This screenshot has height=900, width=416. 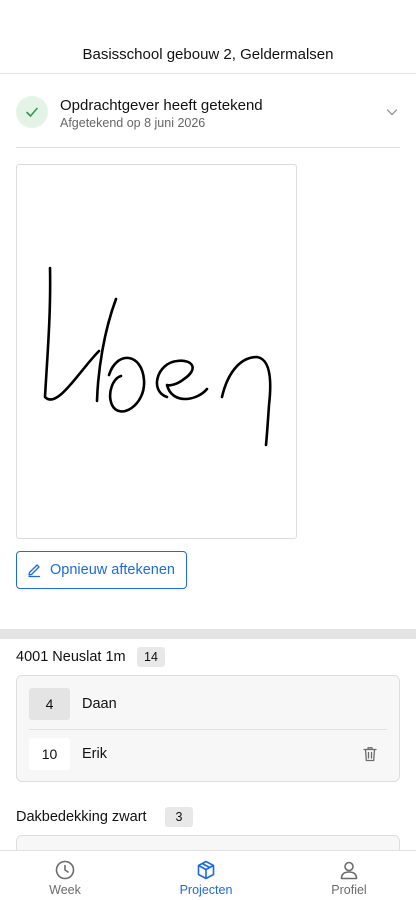 I want to click on signature-status-date: Afgetekend op 8 juni 2026, so click(x=133, y=123).